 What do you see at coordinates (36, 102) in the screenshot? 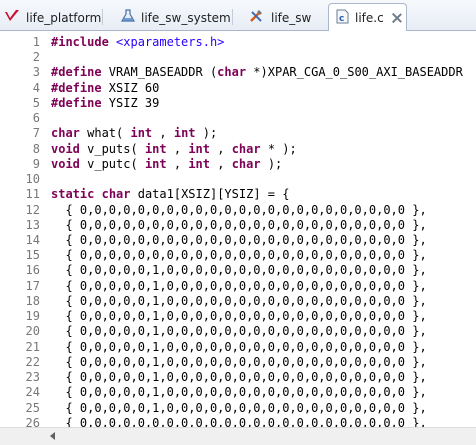
I see `line-number: 5` at bounding box center [36, 102].